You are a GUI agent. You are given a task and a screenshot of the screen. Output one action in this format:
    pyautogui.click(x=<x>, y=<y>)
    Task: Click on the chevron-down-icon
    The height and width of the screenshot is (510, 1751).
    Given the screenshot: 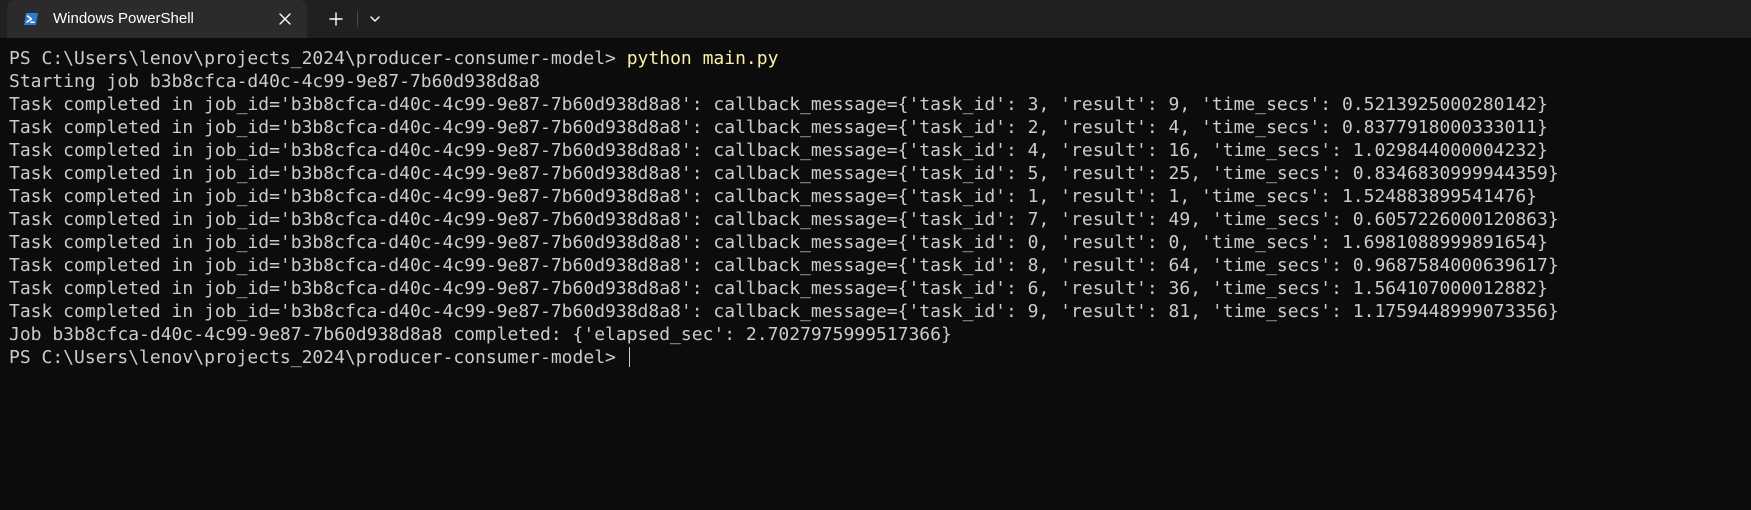 What is the action you would take?
    pyautogui.click(x=375, y=19)
    